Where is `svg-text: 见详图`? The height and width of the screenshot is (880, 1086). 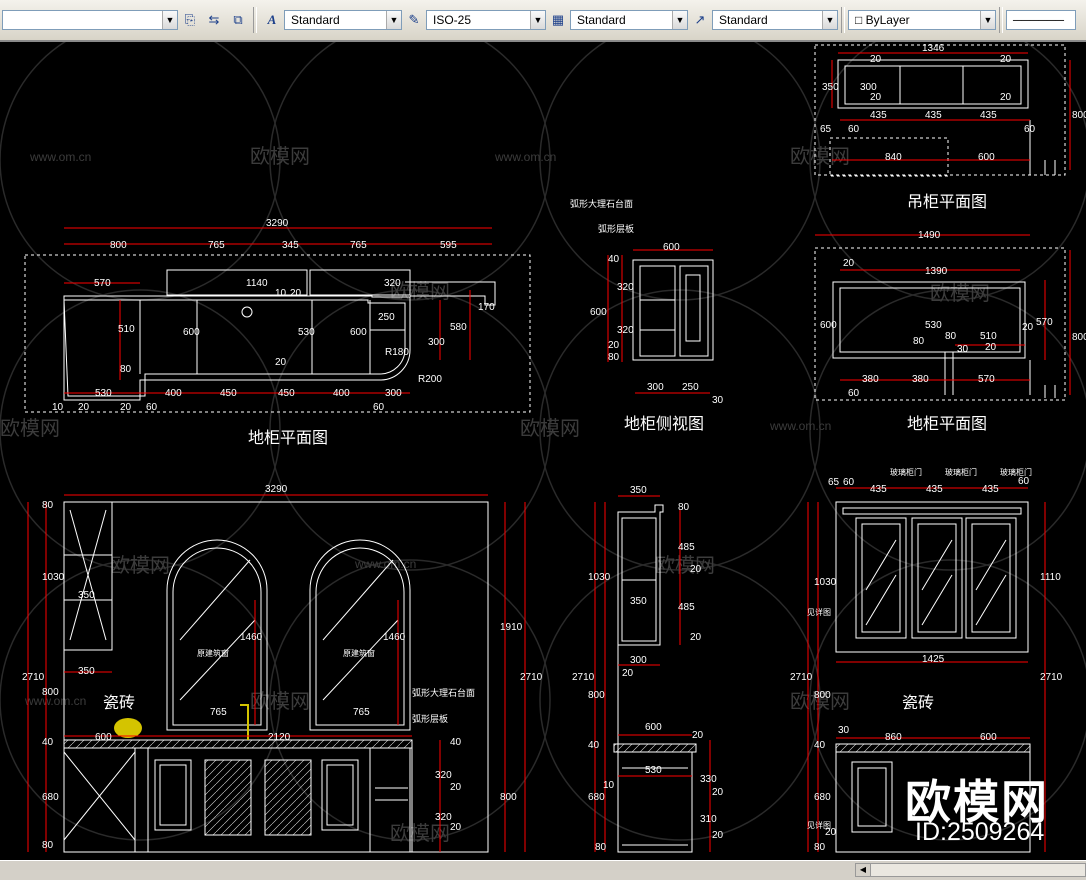 svg-text: 见详图 is located at coordinates (819, 612).